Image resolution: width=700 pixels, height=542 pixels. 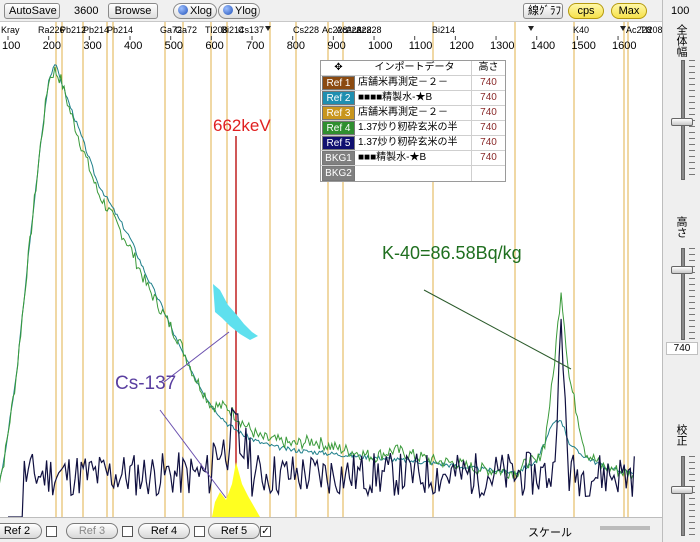 I want to click on zoom-slider-thumb, so click(x=682, y=122).